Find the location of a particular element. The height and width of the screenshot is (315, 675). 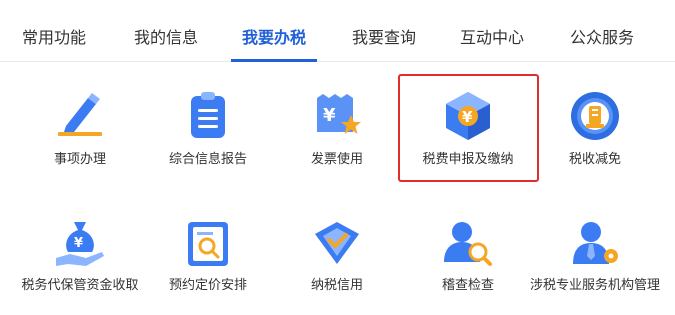

tab-query: 我要查询 is located at coordinates (384, 38).